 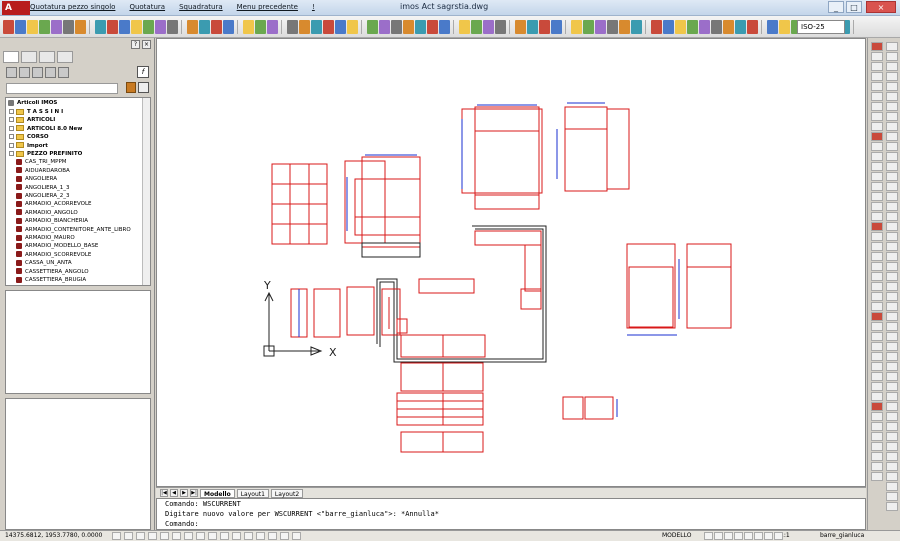 I want to click on next-layout-button: ▶, so click(x=184, y=493).